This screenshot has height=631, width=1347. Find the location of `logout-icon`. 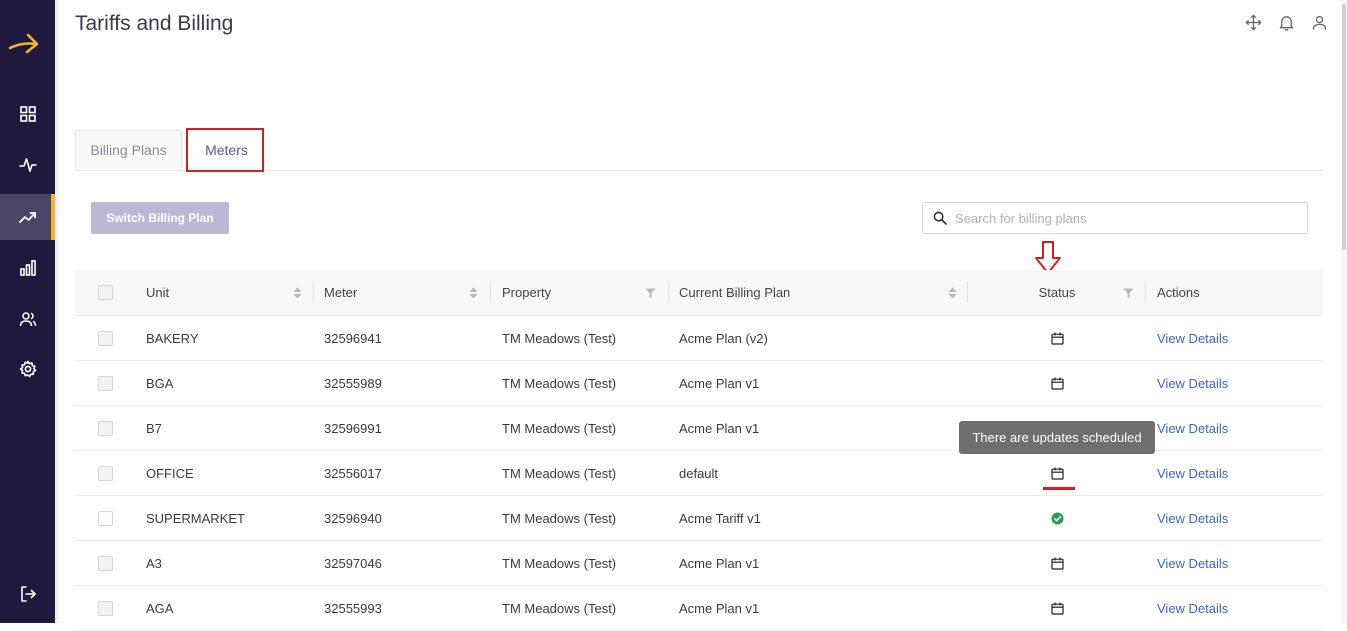

logout-icon is located at coordinates (28, 594).